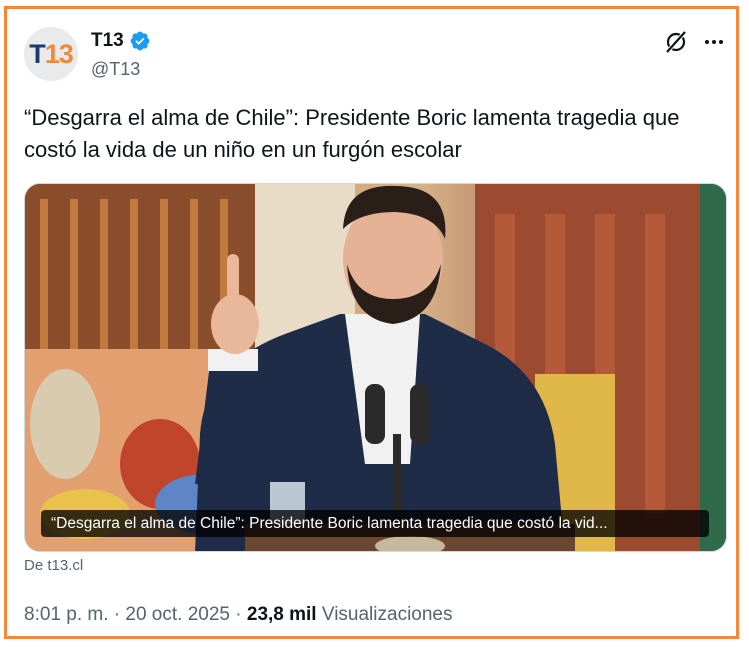  I want to click on display-name: T13, so click(121, 41).